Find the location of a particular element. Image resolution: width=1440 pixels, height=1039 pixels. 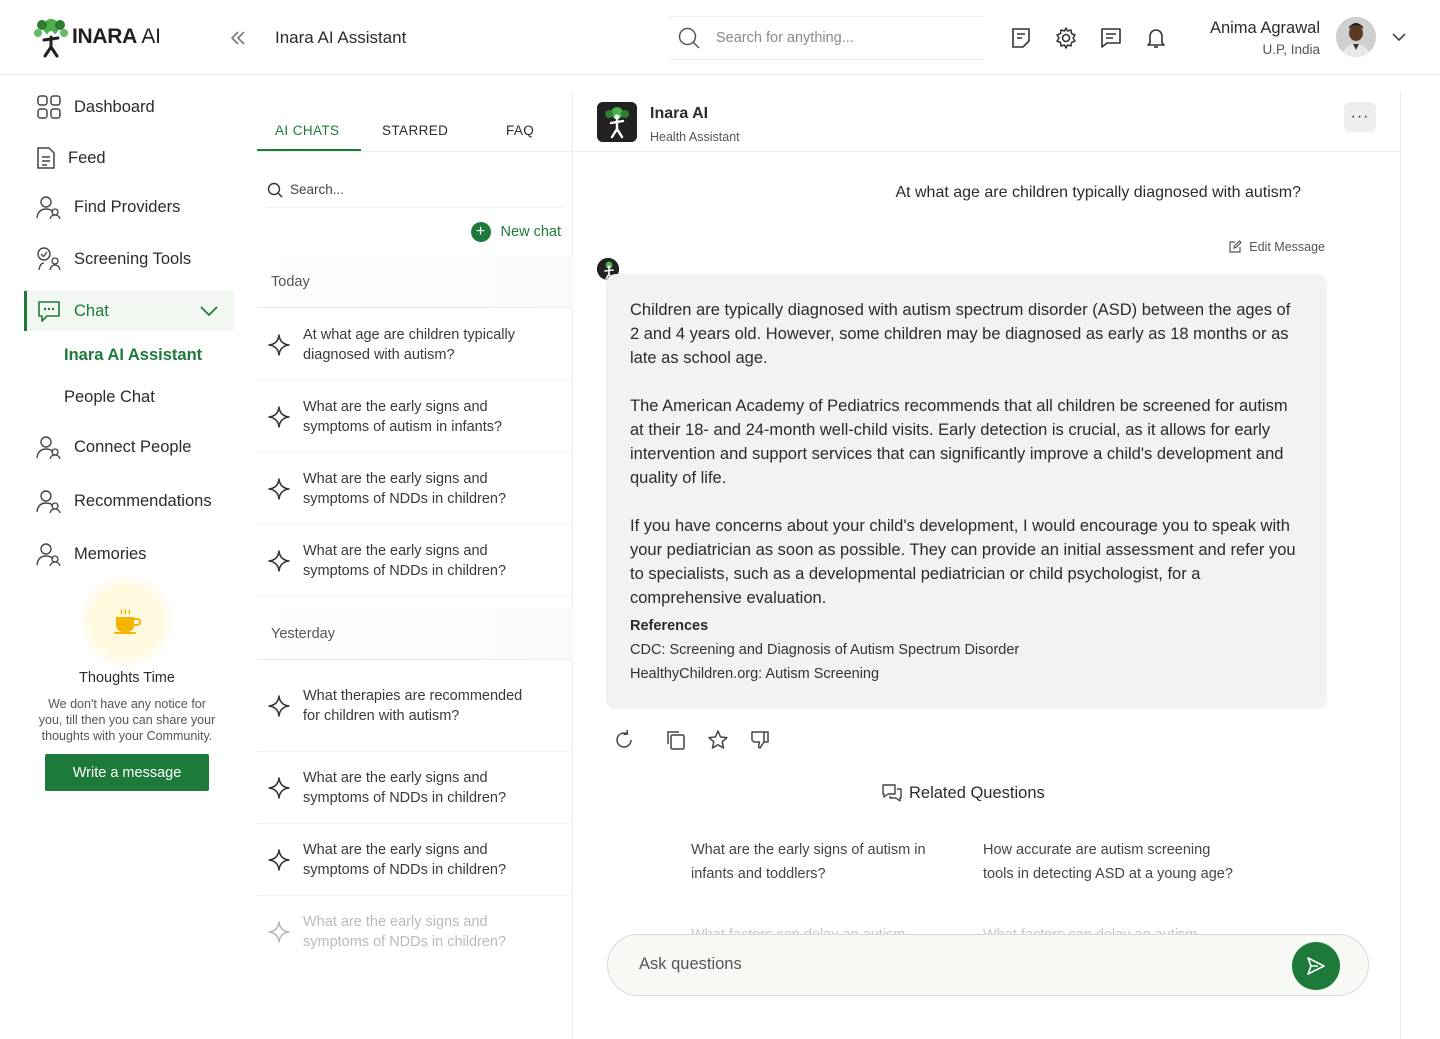

copy-icon is located at coordinates (676, 740).